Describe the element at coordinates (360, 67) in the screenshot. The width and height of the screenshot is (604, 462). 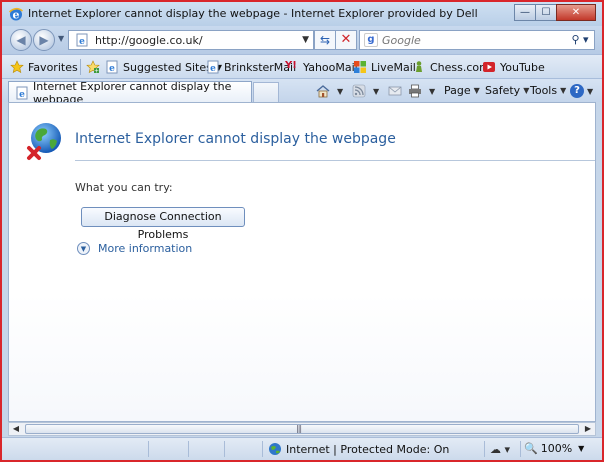
I see `windows-flag-icon` at that location.